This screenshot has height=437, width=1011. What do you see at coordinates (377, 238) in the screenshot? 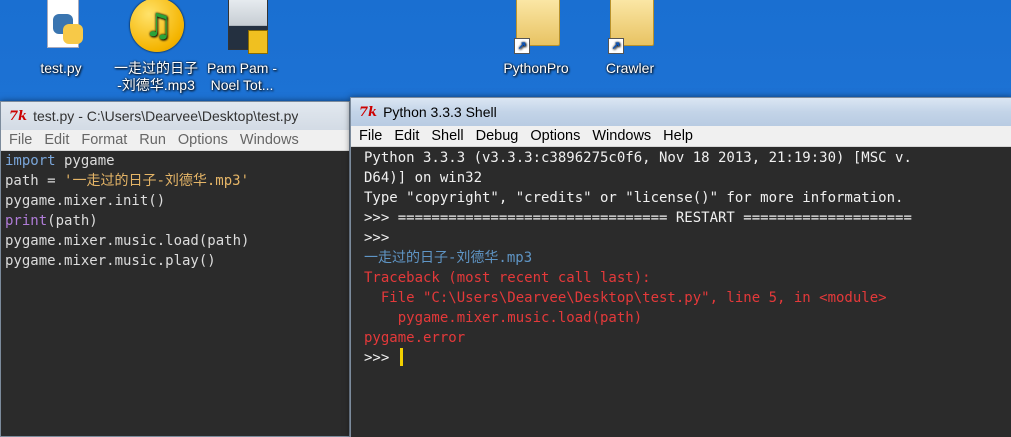
I see `prompt-line: >>>` at bounding box center [377, 238].